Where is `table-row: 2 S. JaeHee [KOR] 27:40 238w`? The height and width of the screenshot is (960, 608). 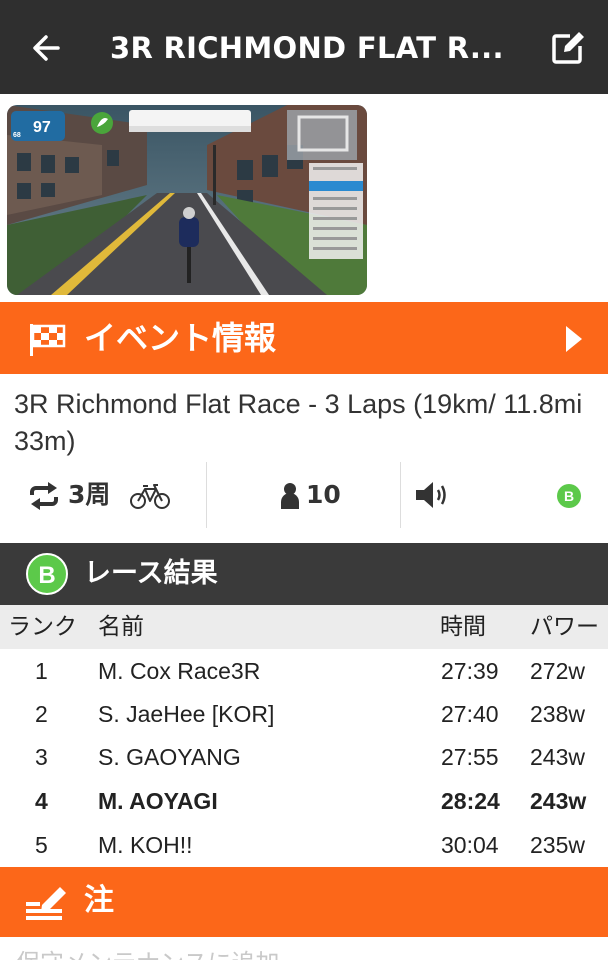
table-row: 2 S. JaeHee [KOR] 27:40 238w is located at coordinates (304, 714).